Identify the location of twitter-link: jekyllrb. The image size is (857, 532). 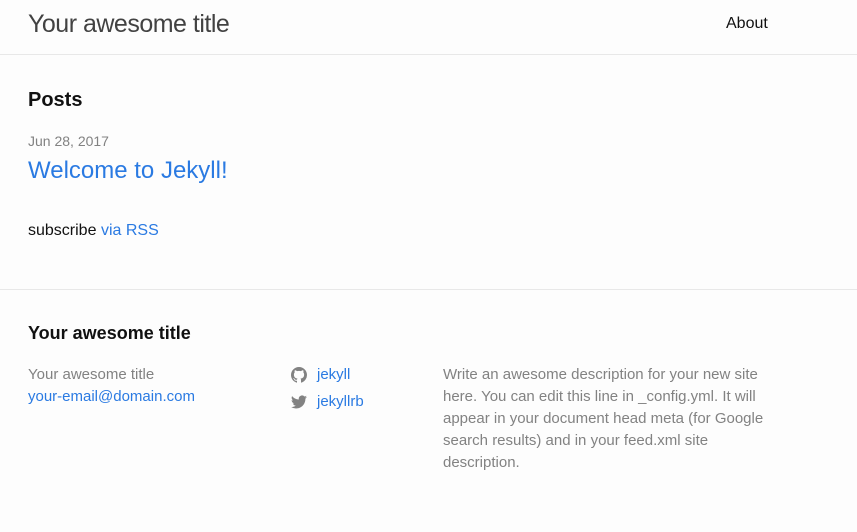
(361, 402).